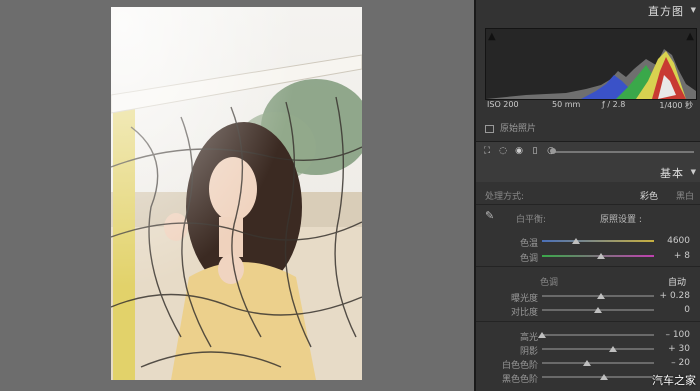 The image size is (700, 391). What do you see at coordinates (590, 106) in the screenshot?
I see `histogram-info: ISO 200 50 mm ƒ / 2.8 1/400 秒` at bounding box center [590, 106].